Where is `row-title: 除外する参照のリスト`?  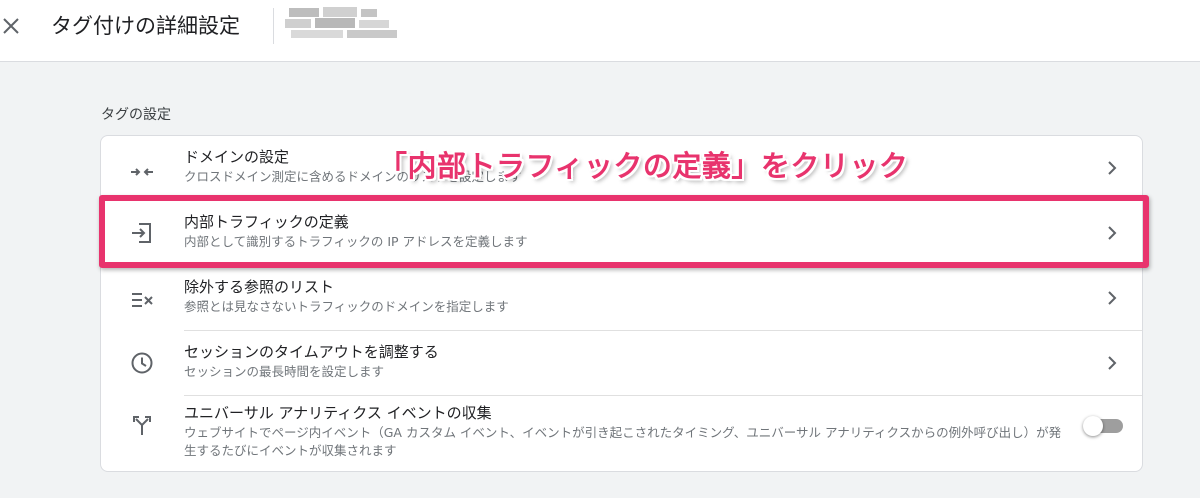
row-title: 除外する参照のリスト is located at coordinates (259, 287).